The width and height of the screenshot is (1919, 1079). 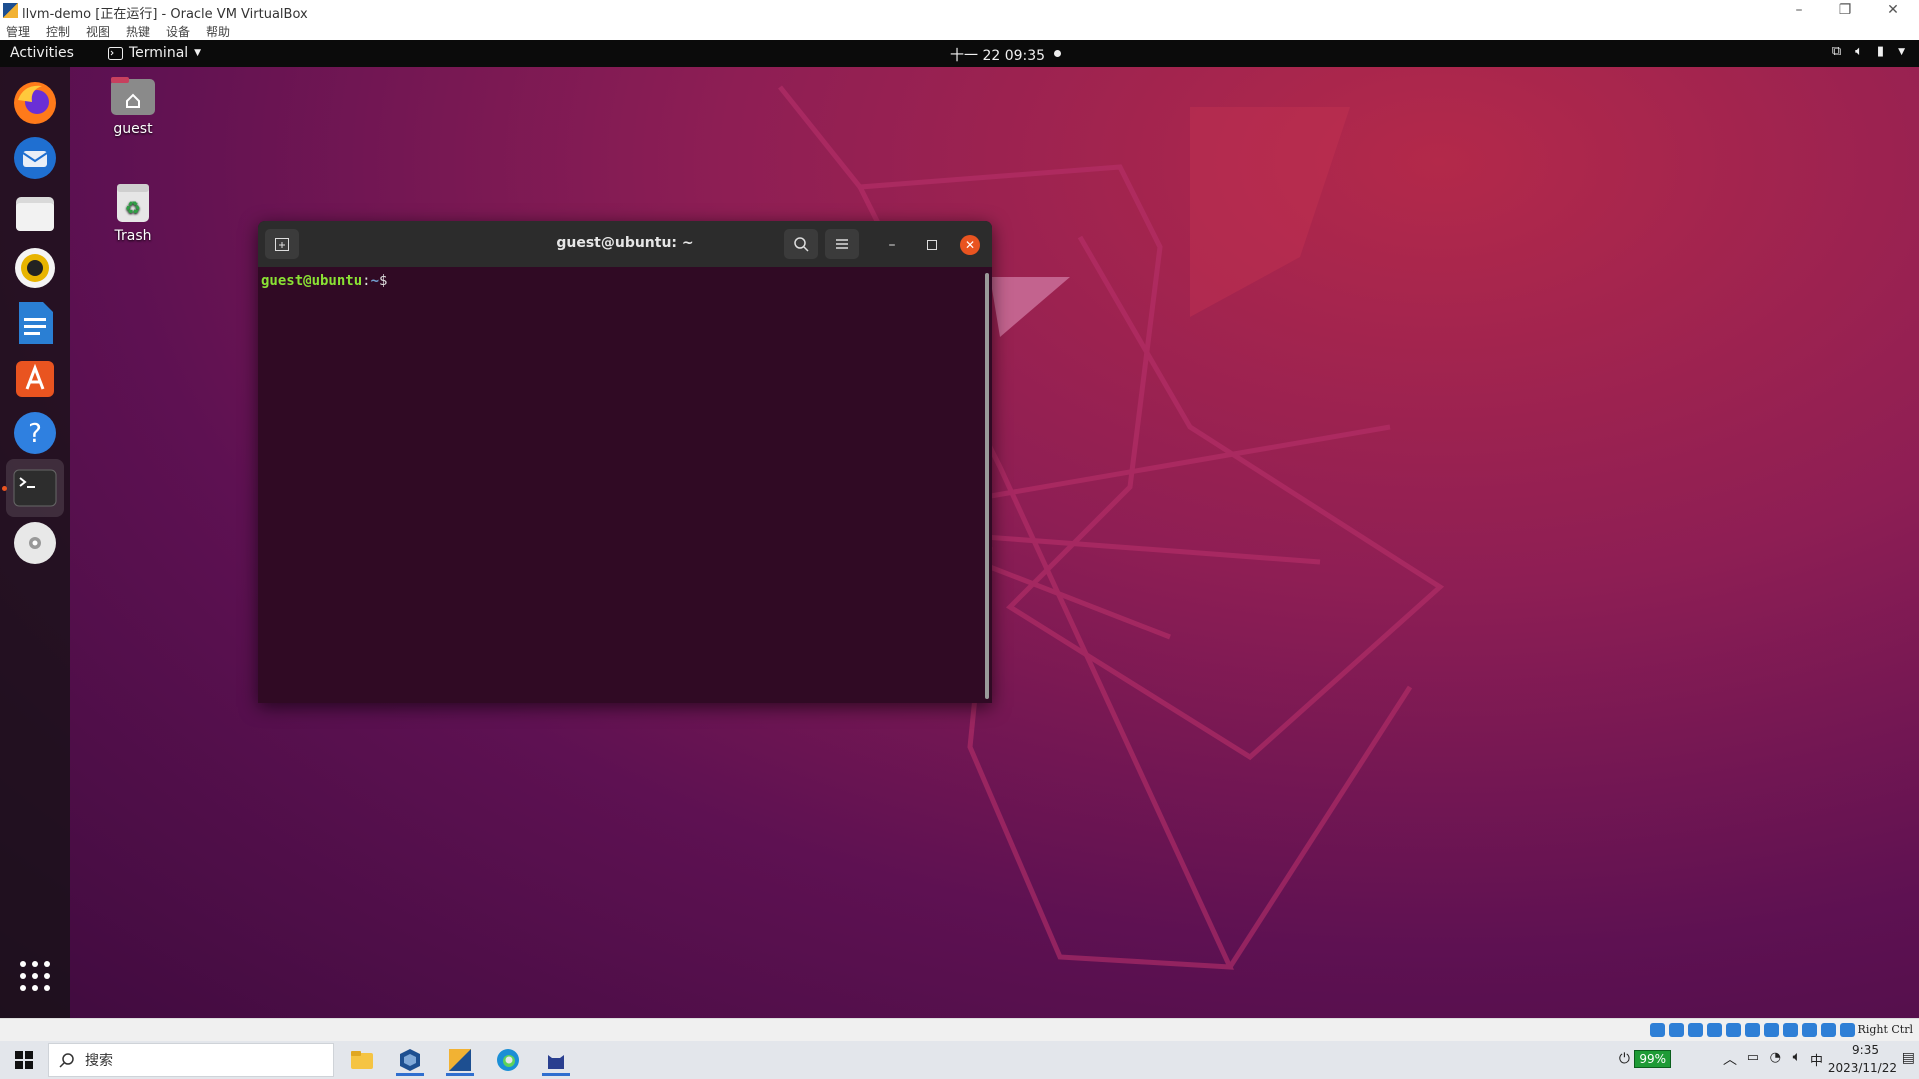 What do you see at coordinates (375, 281) in the screenshot?
I see `prompt-path: ~` at bounding box center [375, 281].